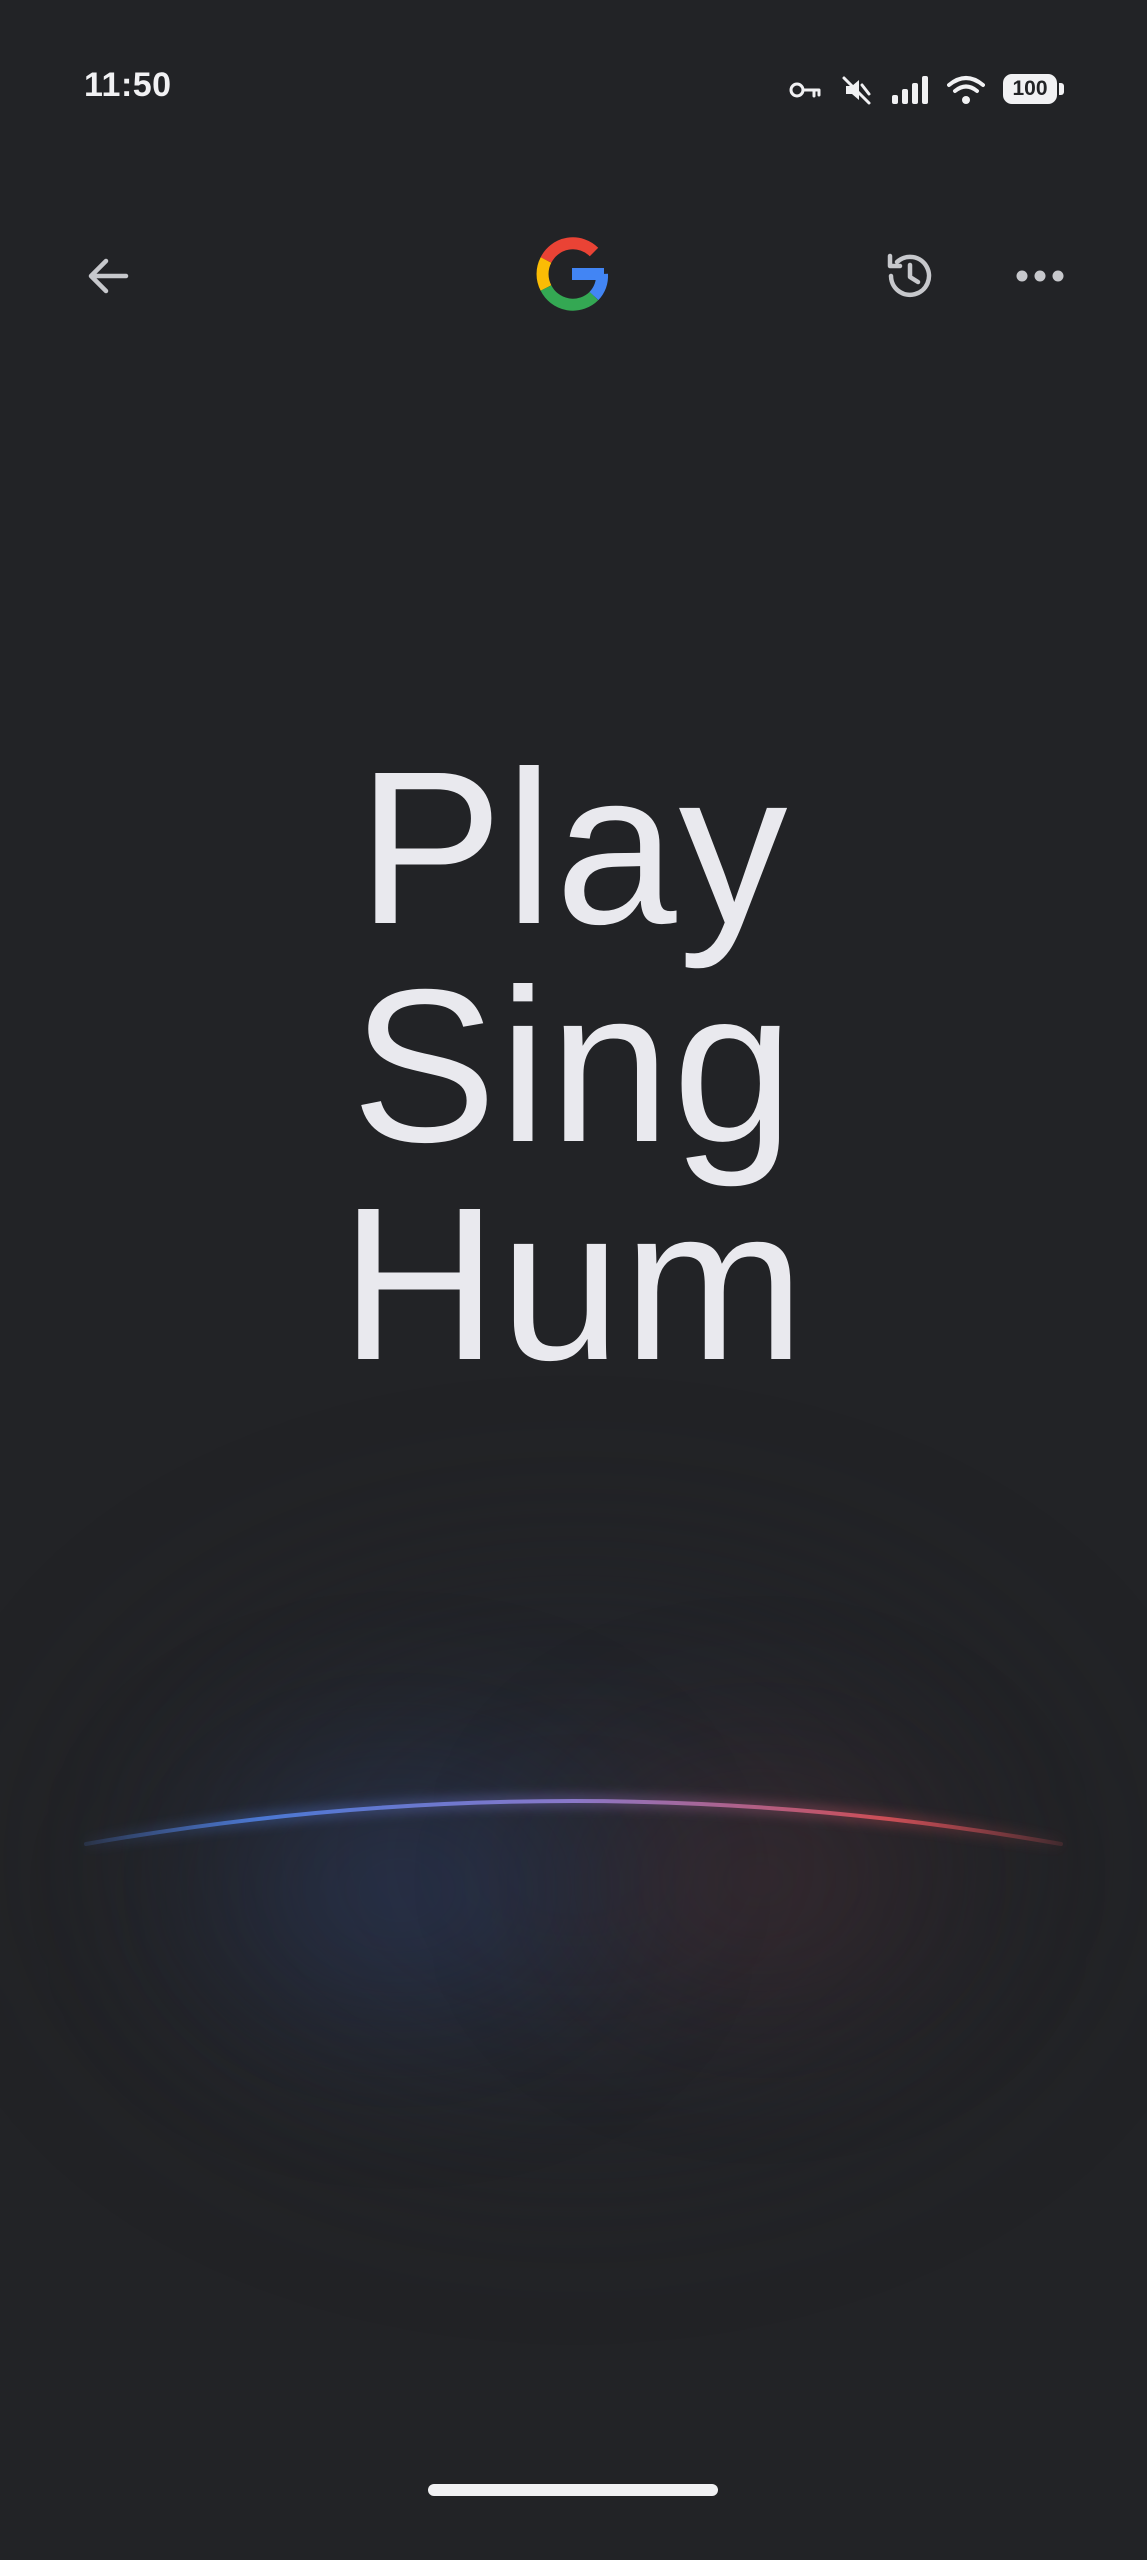 The height and width of the screenshot is (2560, 1147). I want to click on status-icons: 100, so click(927, 90).